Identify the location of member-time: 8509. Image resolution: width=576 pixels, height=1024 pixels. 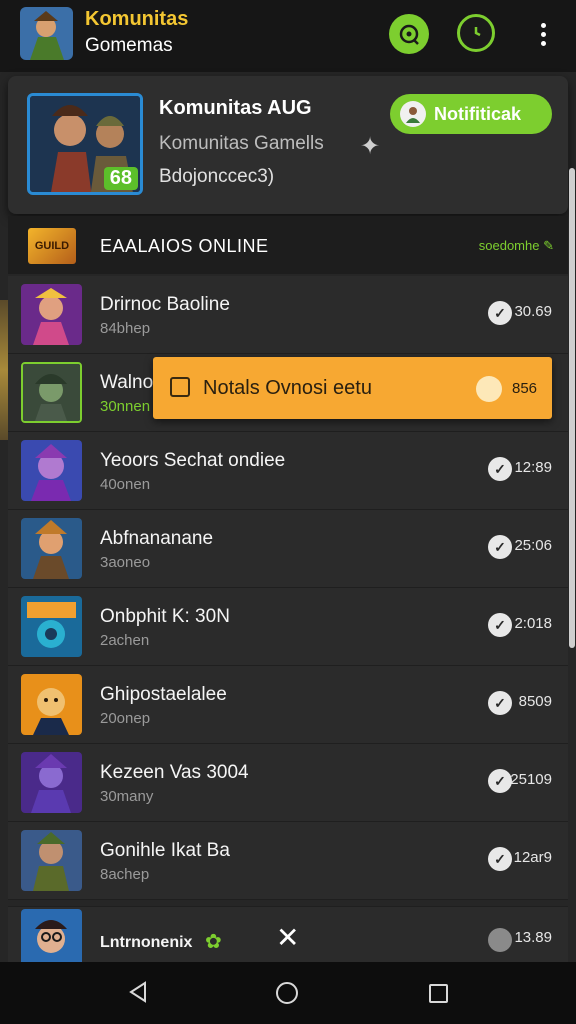
(535, 701).